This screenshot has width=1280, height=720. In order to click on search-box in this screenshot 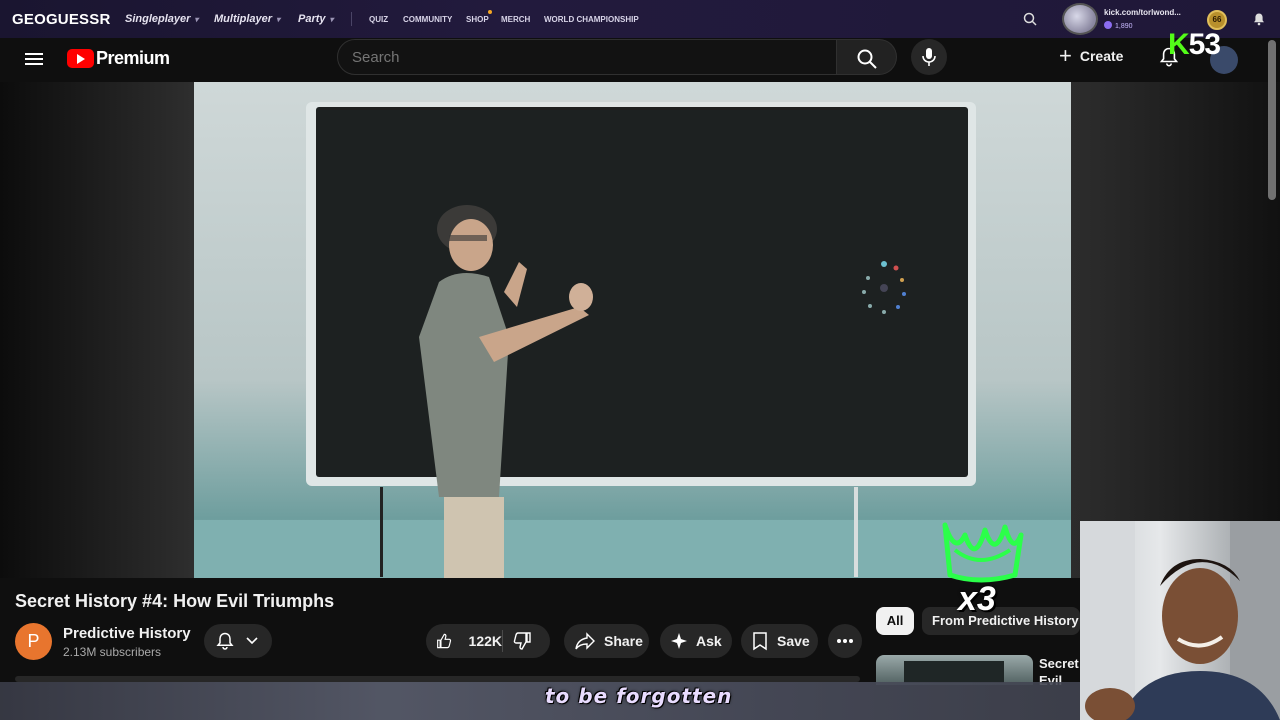, I will do `click(587, 57)`.